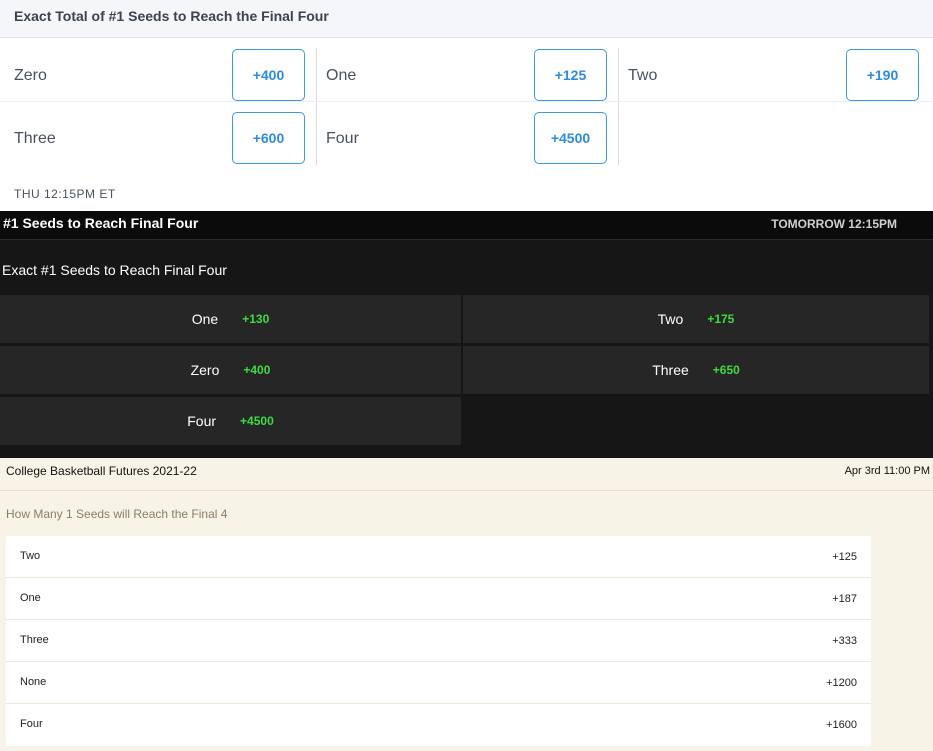  Describe the element at coordinates (696, 370) in the screenshot. I see `outcome-three: Three +650` at that location.